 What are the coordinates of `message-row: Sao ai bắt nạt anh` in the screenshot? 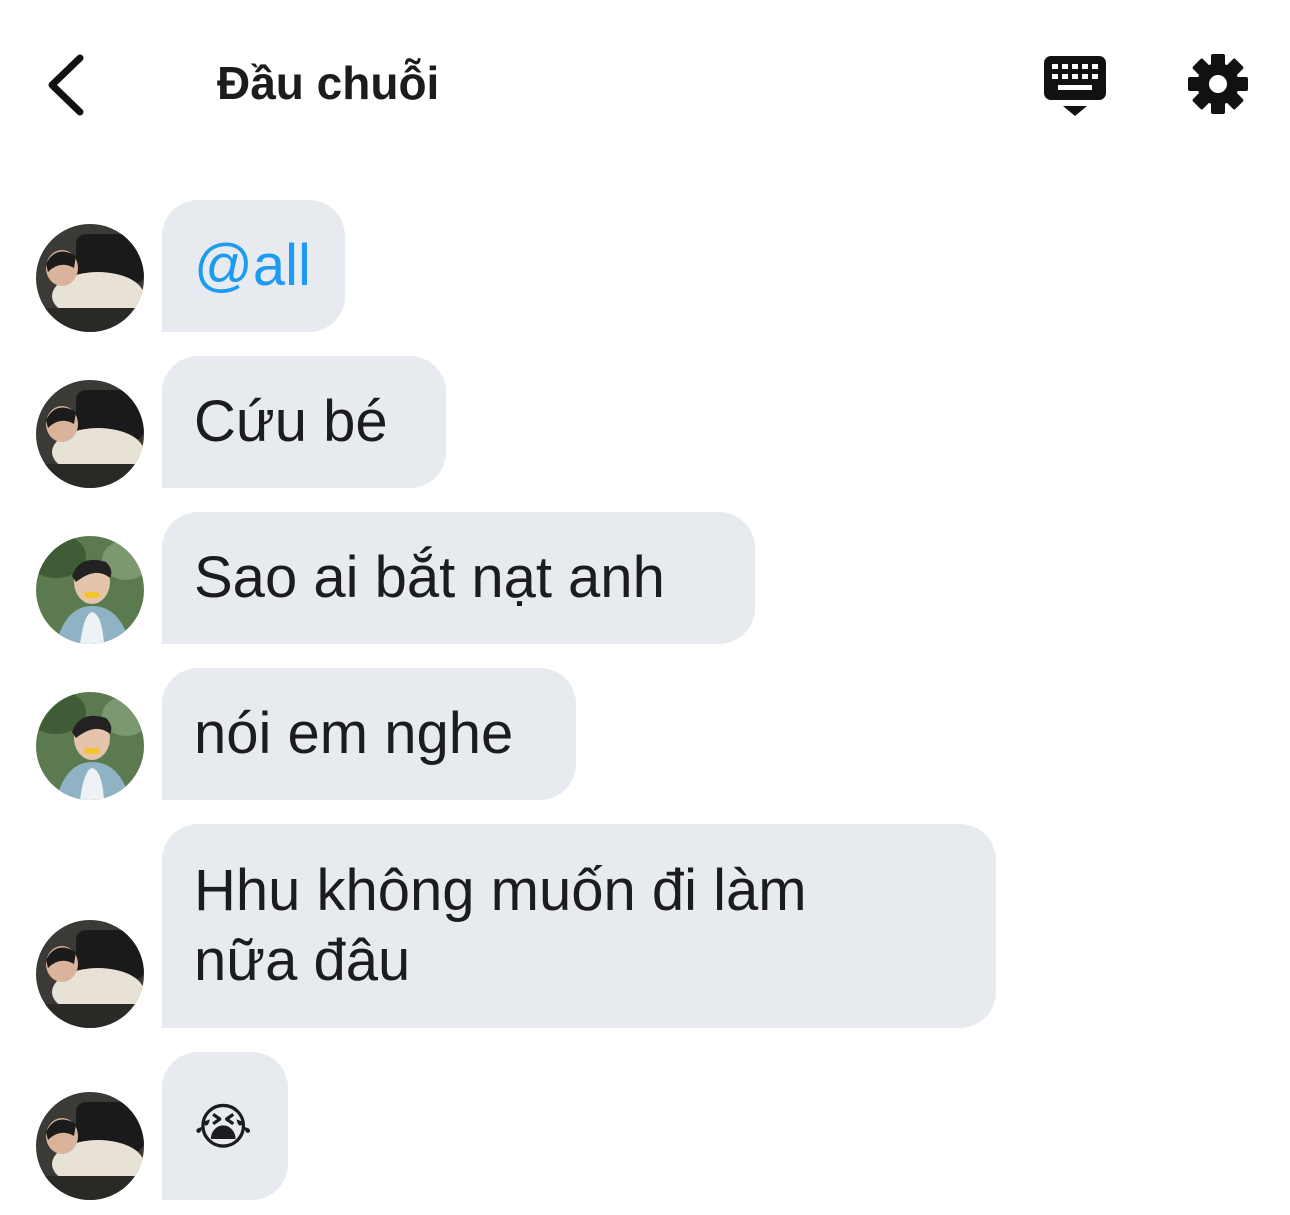 It's located at (645, 578).